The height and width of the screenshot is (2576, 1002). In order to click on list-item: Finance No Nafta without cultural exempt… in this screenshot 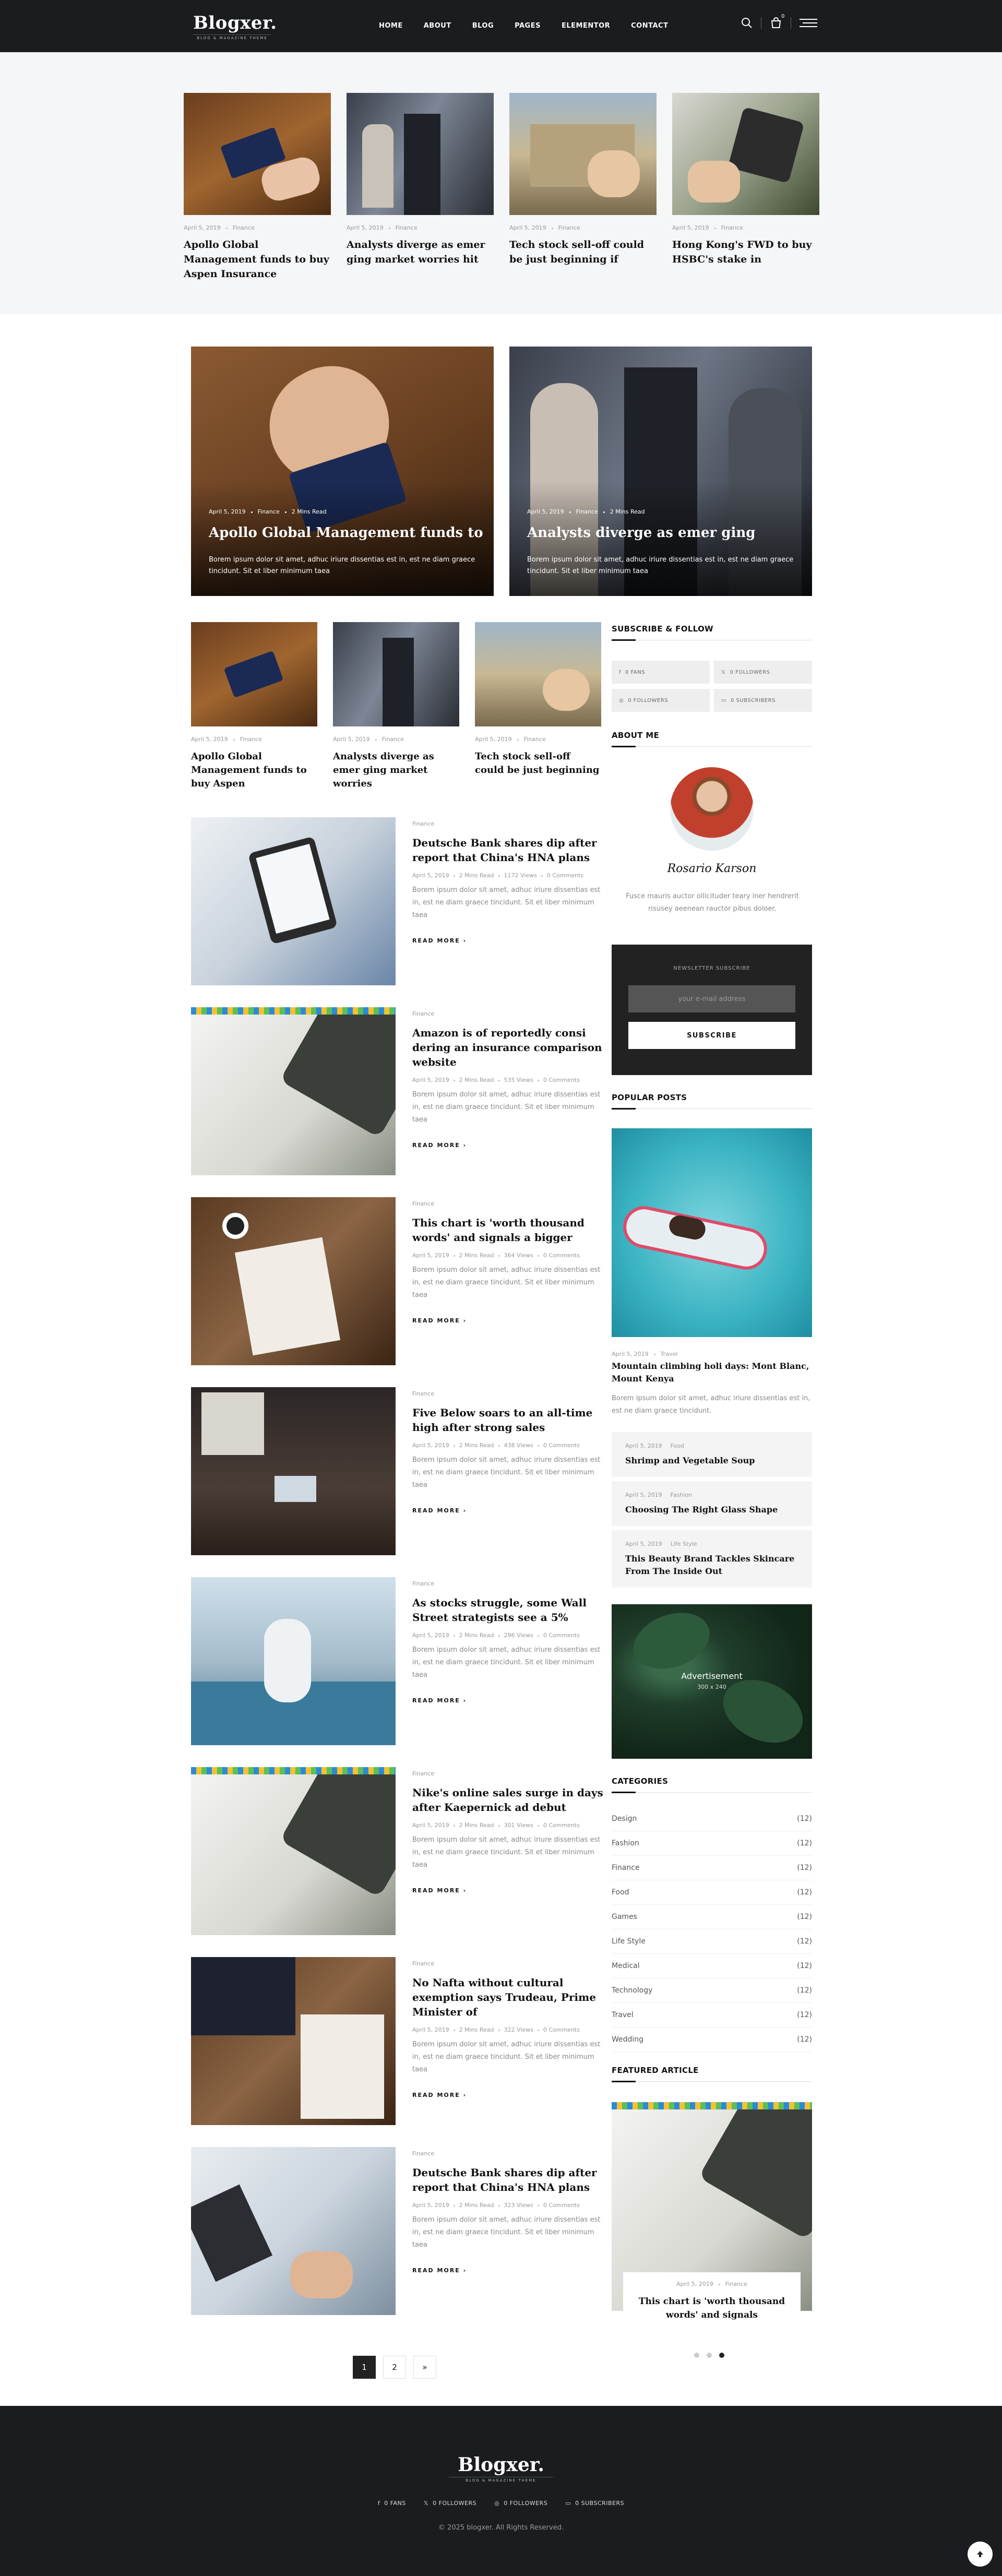, I will do `click(397, 2041)`.